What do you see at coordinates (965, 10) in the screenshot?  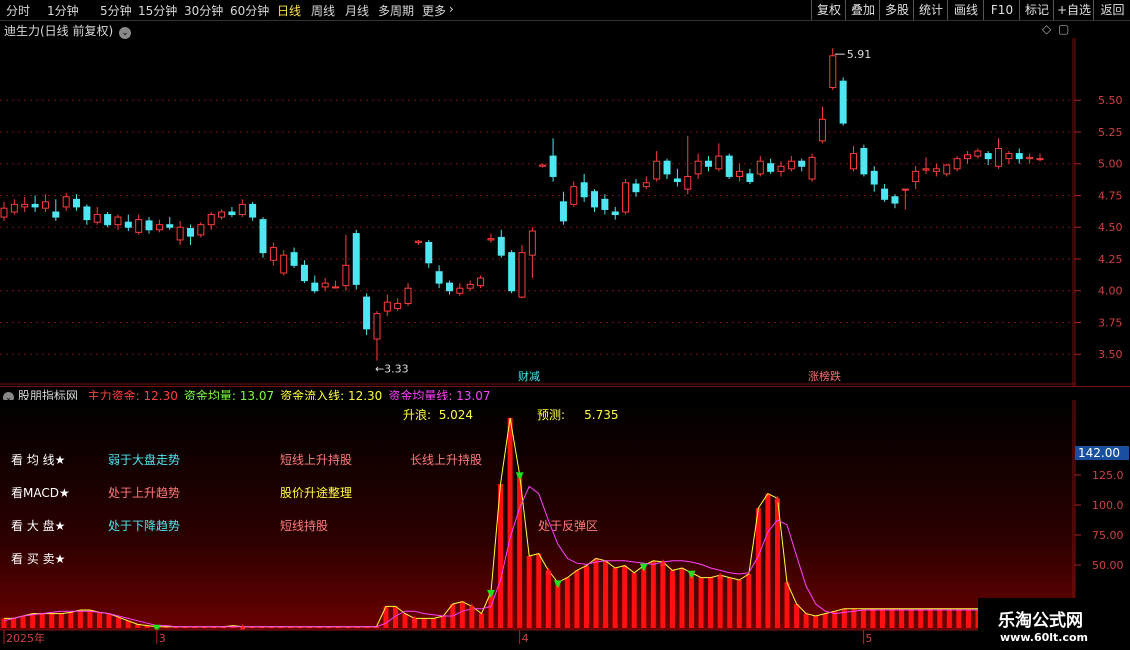 I see `draw-line-button: 画线` at bounding box center [965, 10].